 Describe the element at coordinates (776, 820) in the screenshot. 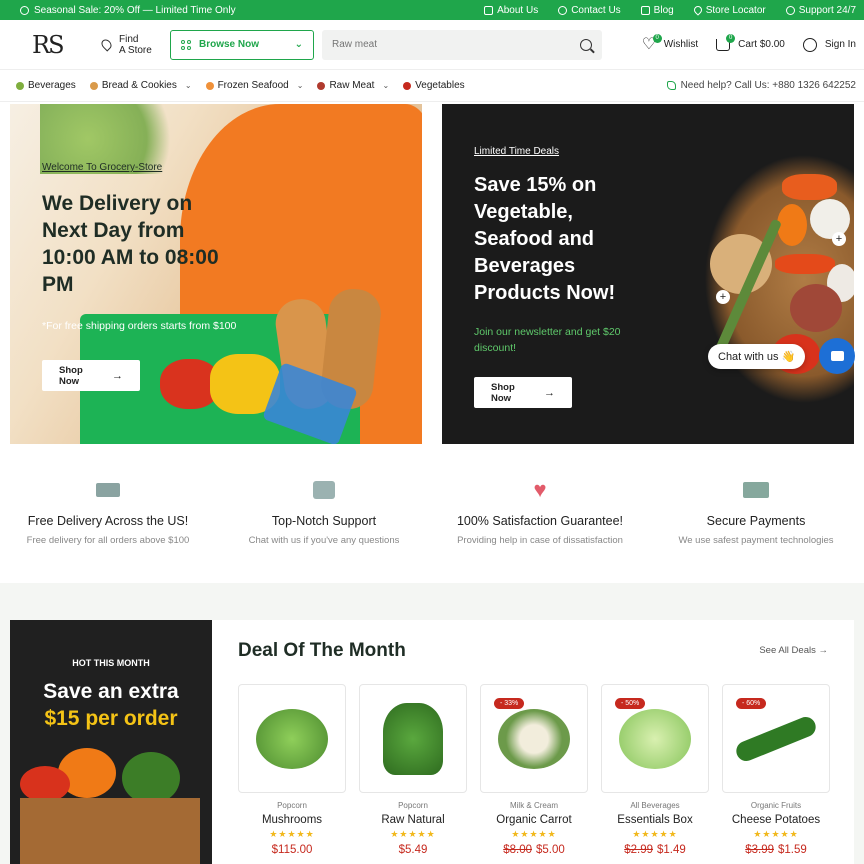

I see `product-name: Cheese Potatoes` at that location.